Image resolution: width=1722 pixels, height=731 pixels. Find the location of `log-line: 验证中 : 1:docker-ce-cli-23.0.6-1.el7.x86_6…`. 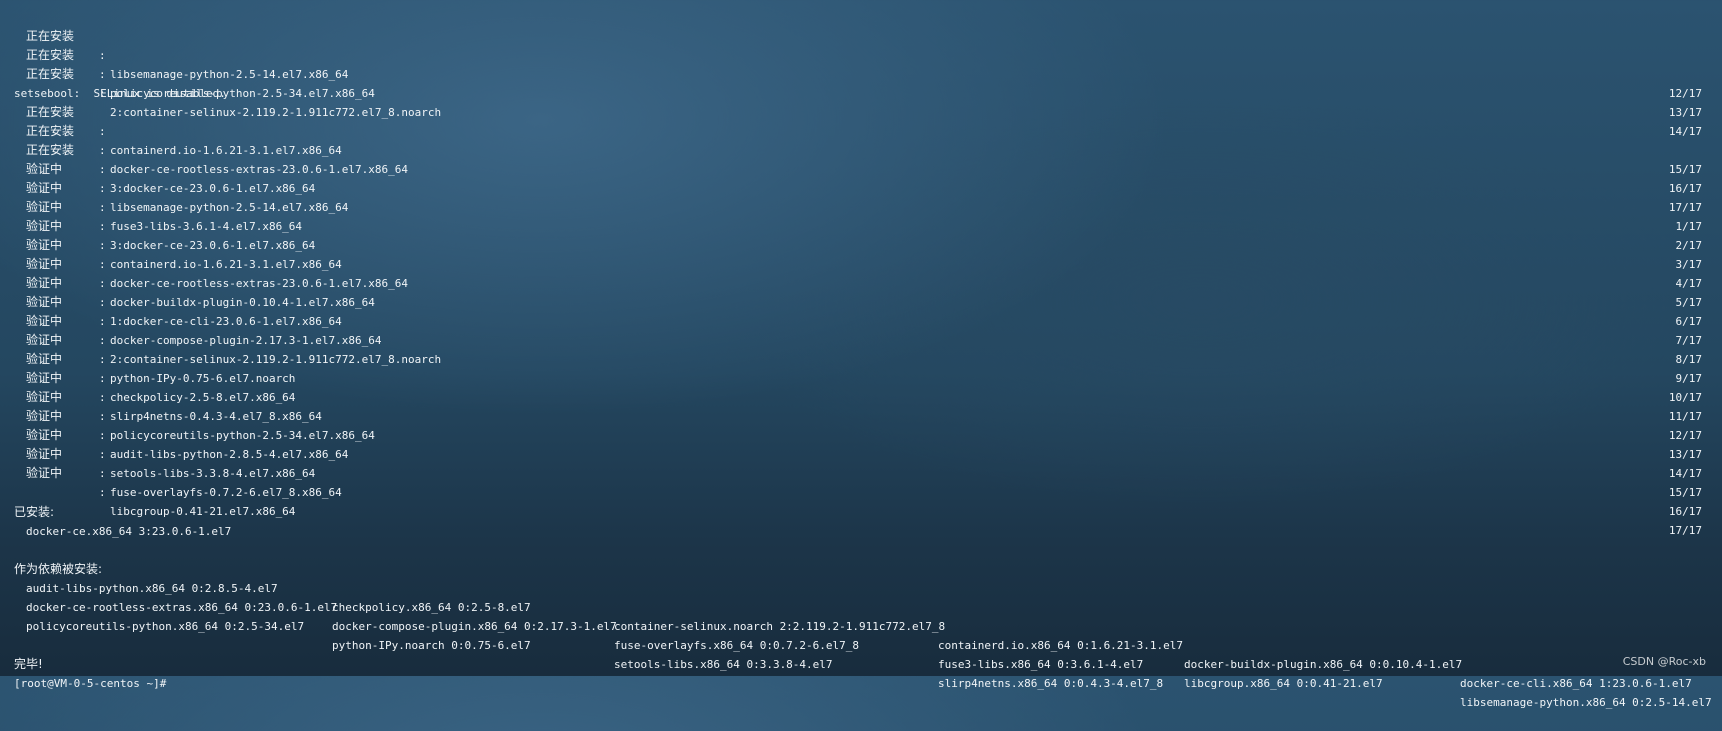

log-line: 验证中 : 1:docker-ce-cli-23.0.6-1.el7.x86_6… is located at coordinates (861, 301).